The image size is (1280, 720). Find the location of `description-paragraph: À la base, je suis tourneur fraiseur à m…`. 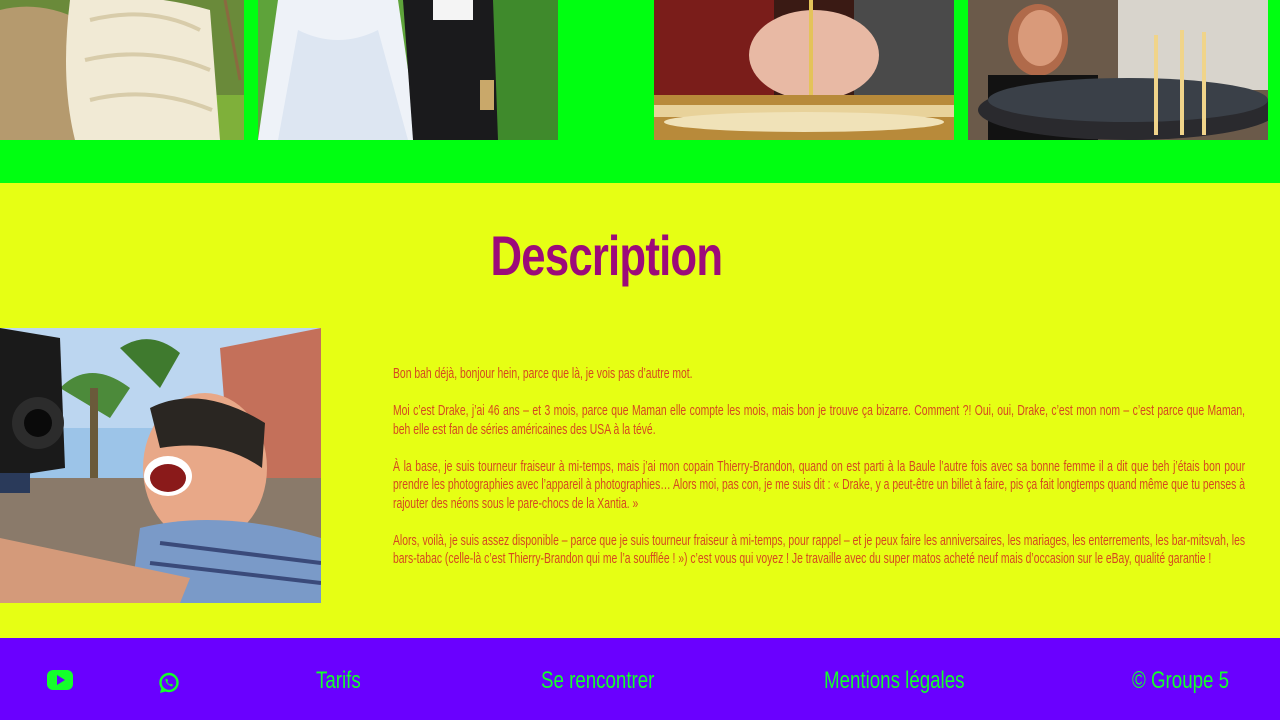

description-paragraph: À la base, je suis tourneur fraiseur à m… is located at coordinates (819, 485).